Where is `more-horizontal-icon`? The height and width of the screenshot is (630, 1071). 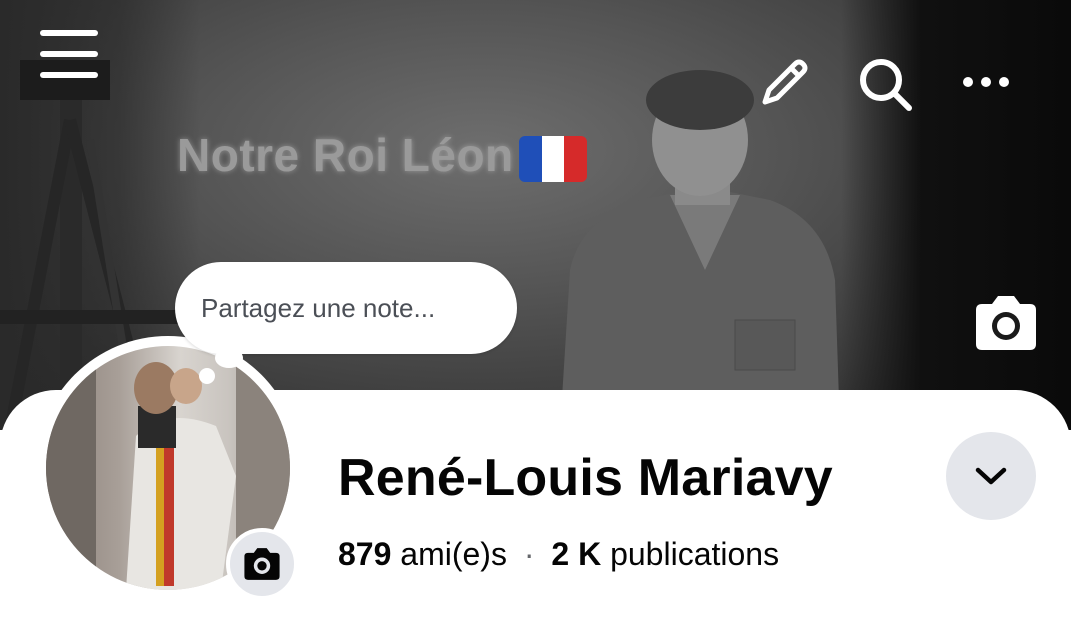 more-horizontal-icon is located at coordinates (986, 82).